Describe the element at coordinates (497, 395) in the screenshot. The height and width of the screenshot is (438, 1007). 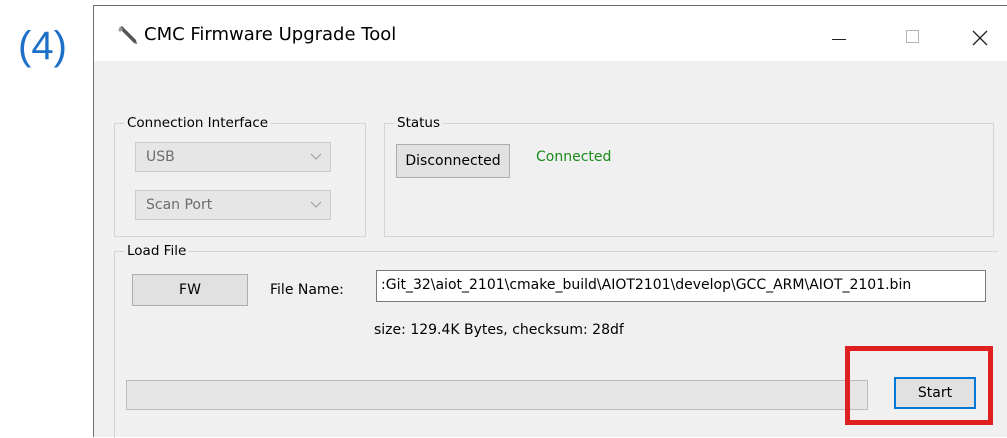
I see `upgrade-progress-bar` at that location.